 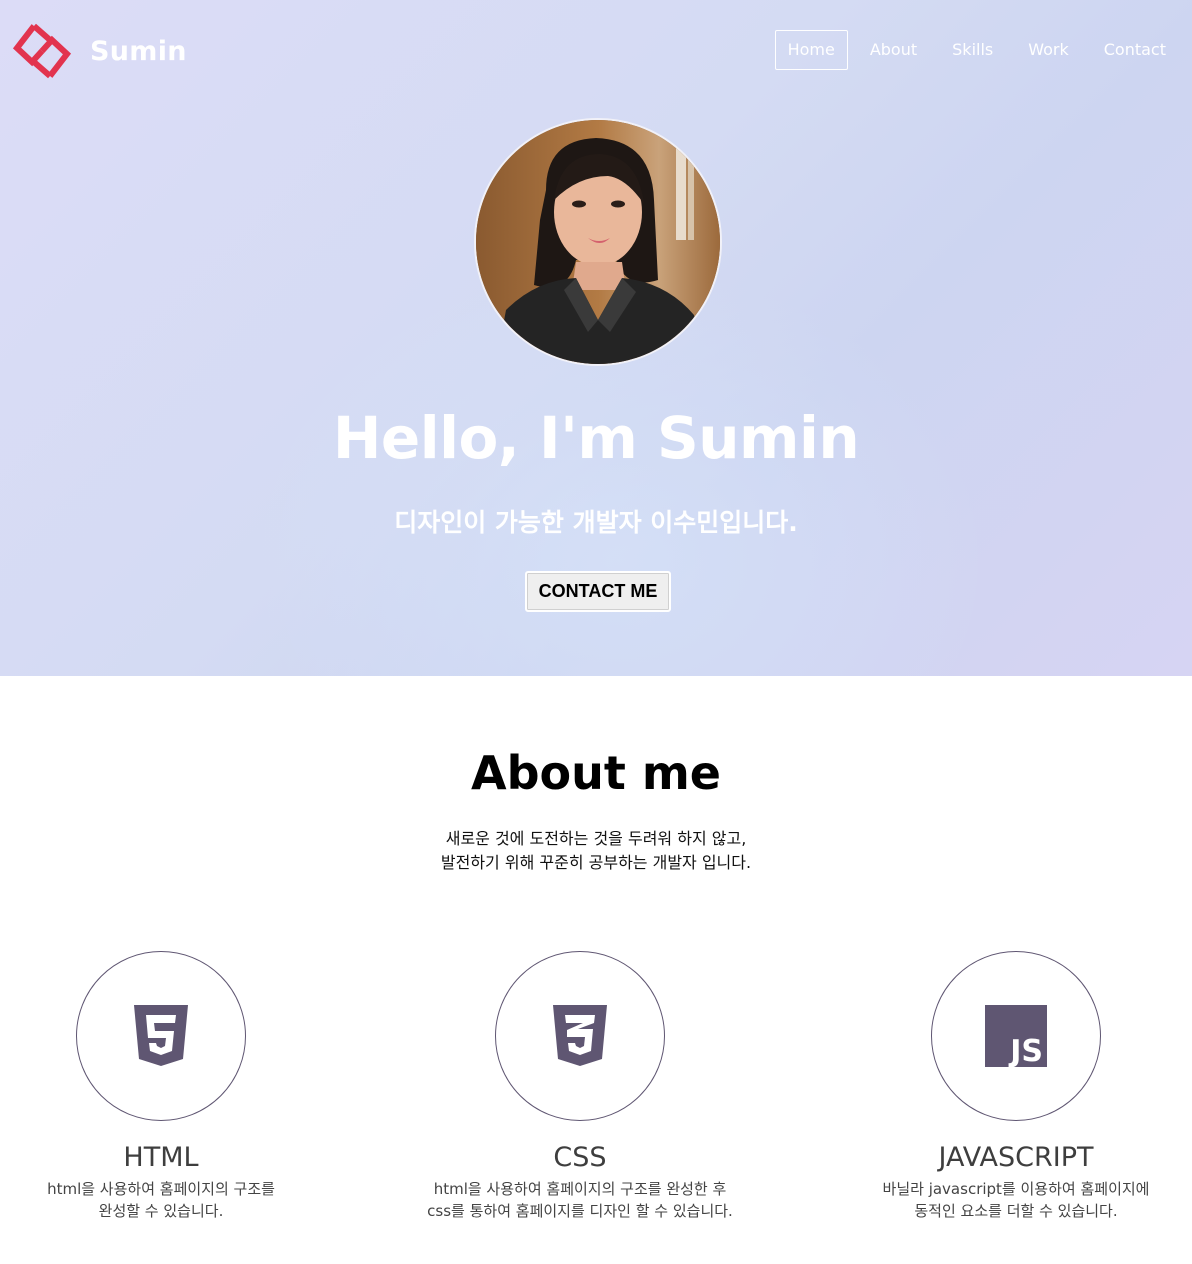 I want to click on about-description-line1: 새로운 것에 도전하는 것을 두려워 하지 않고,, so click(x=596, y=838).